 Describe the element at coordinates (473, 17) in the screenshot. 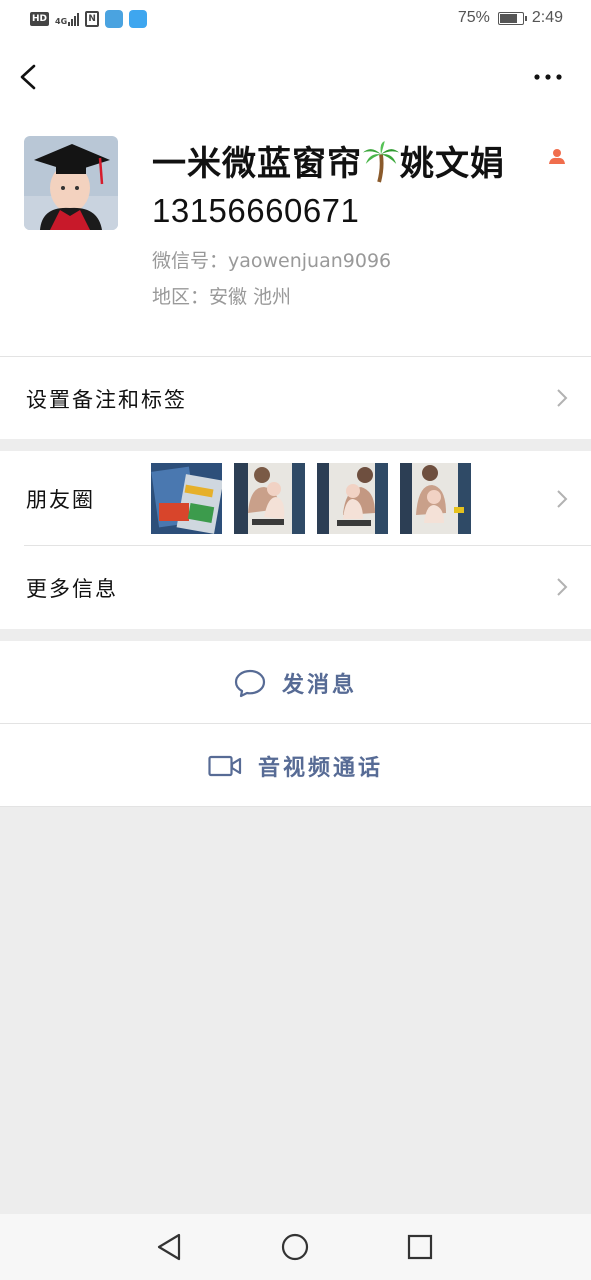

I see `battery-percent: 75%` at that location.